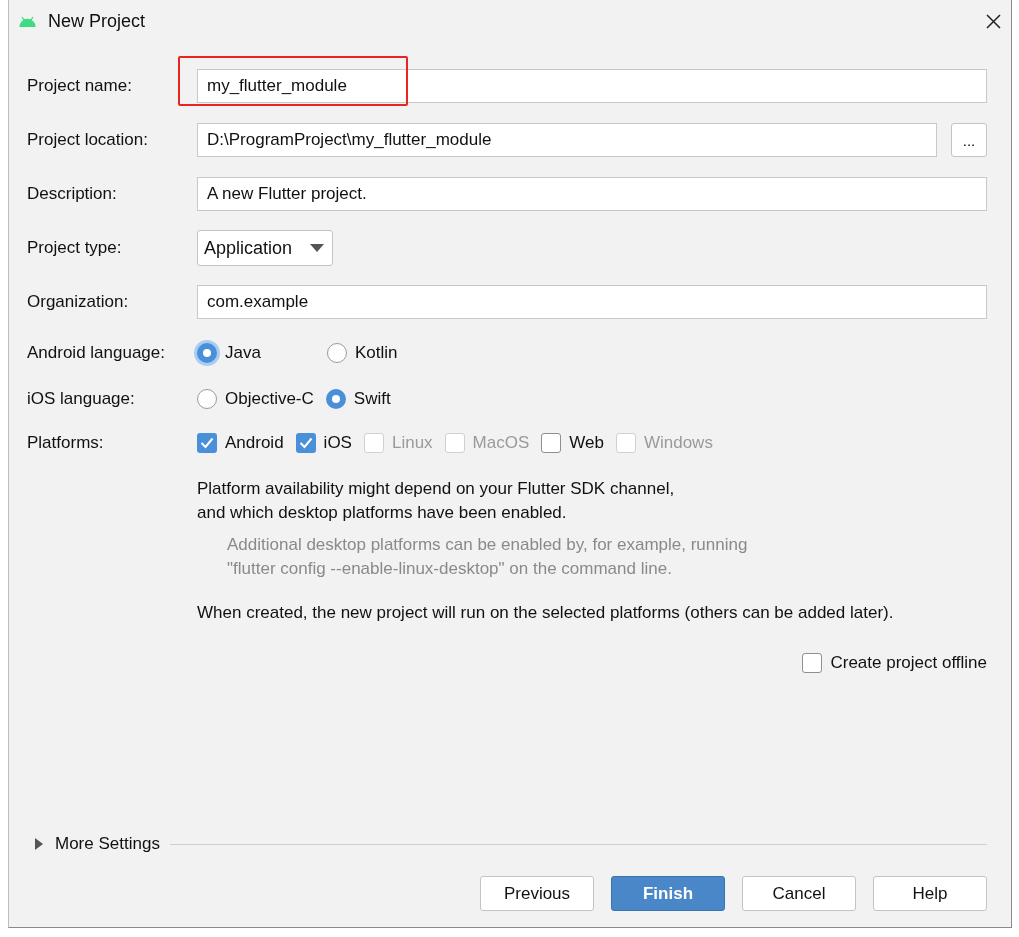 The width and height of the screenshot is (1019, 937). Describe the element at coordinates (376, 353) in the screenshot. I see `option-label: Kotlin` at that location.